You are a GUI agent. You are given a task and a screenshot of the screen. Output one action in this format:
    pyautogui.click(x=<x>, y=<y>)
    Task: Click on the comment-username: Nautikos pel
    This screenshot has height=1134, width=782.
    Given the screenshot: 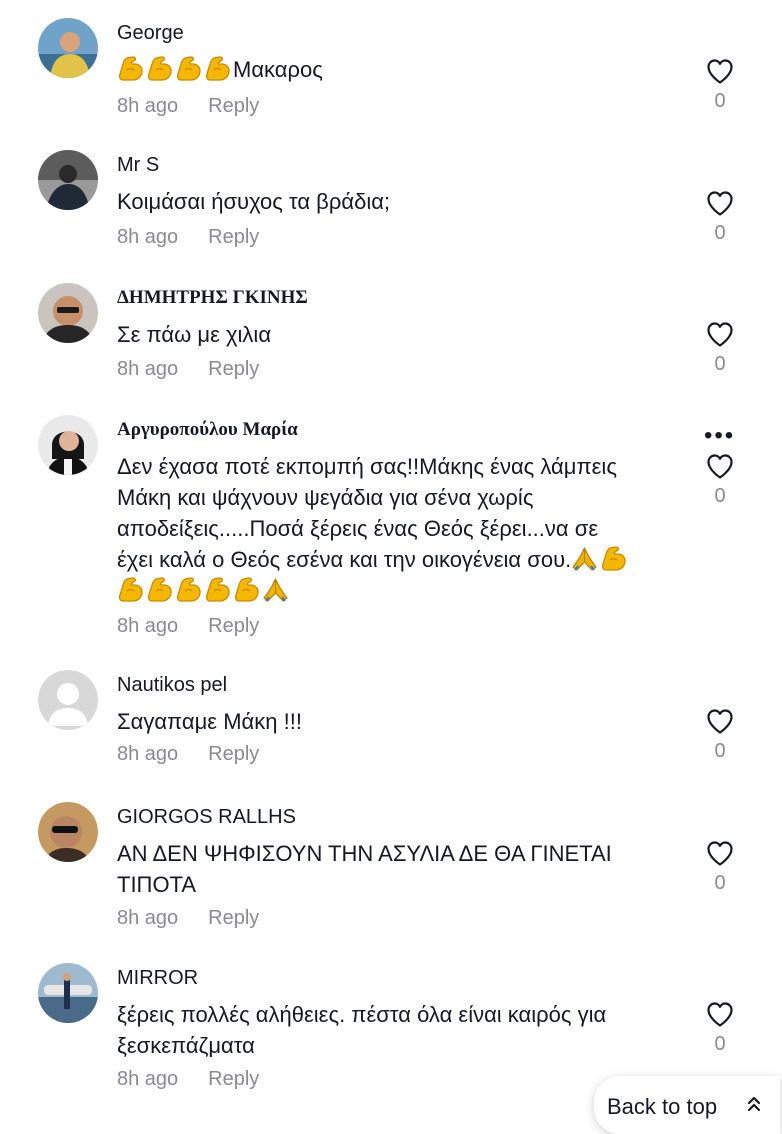 What is the action you would take?
    pyautogui.click(x=172, y=685)
    